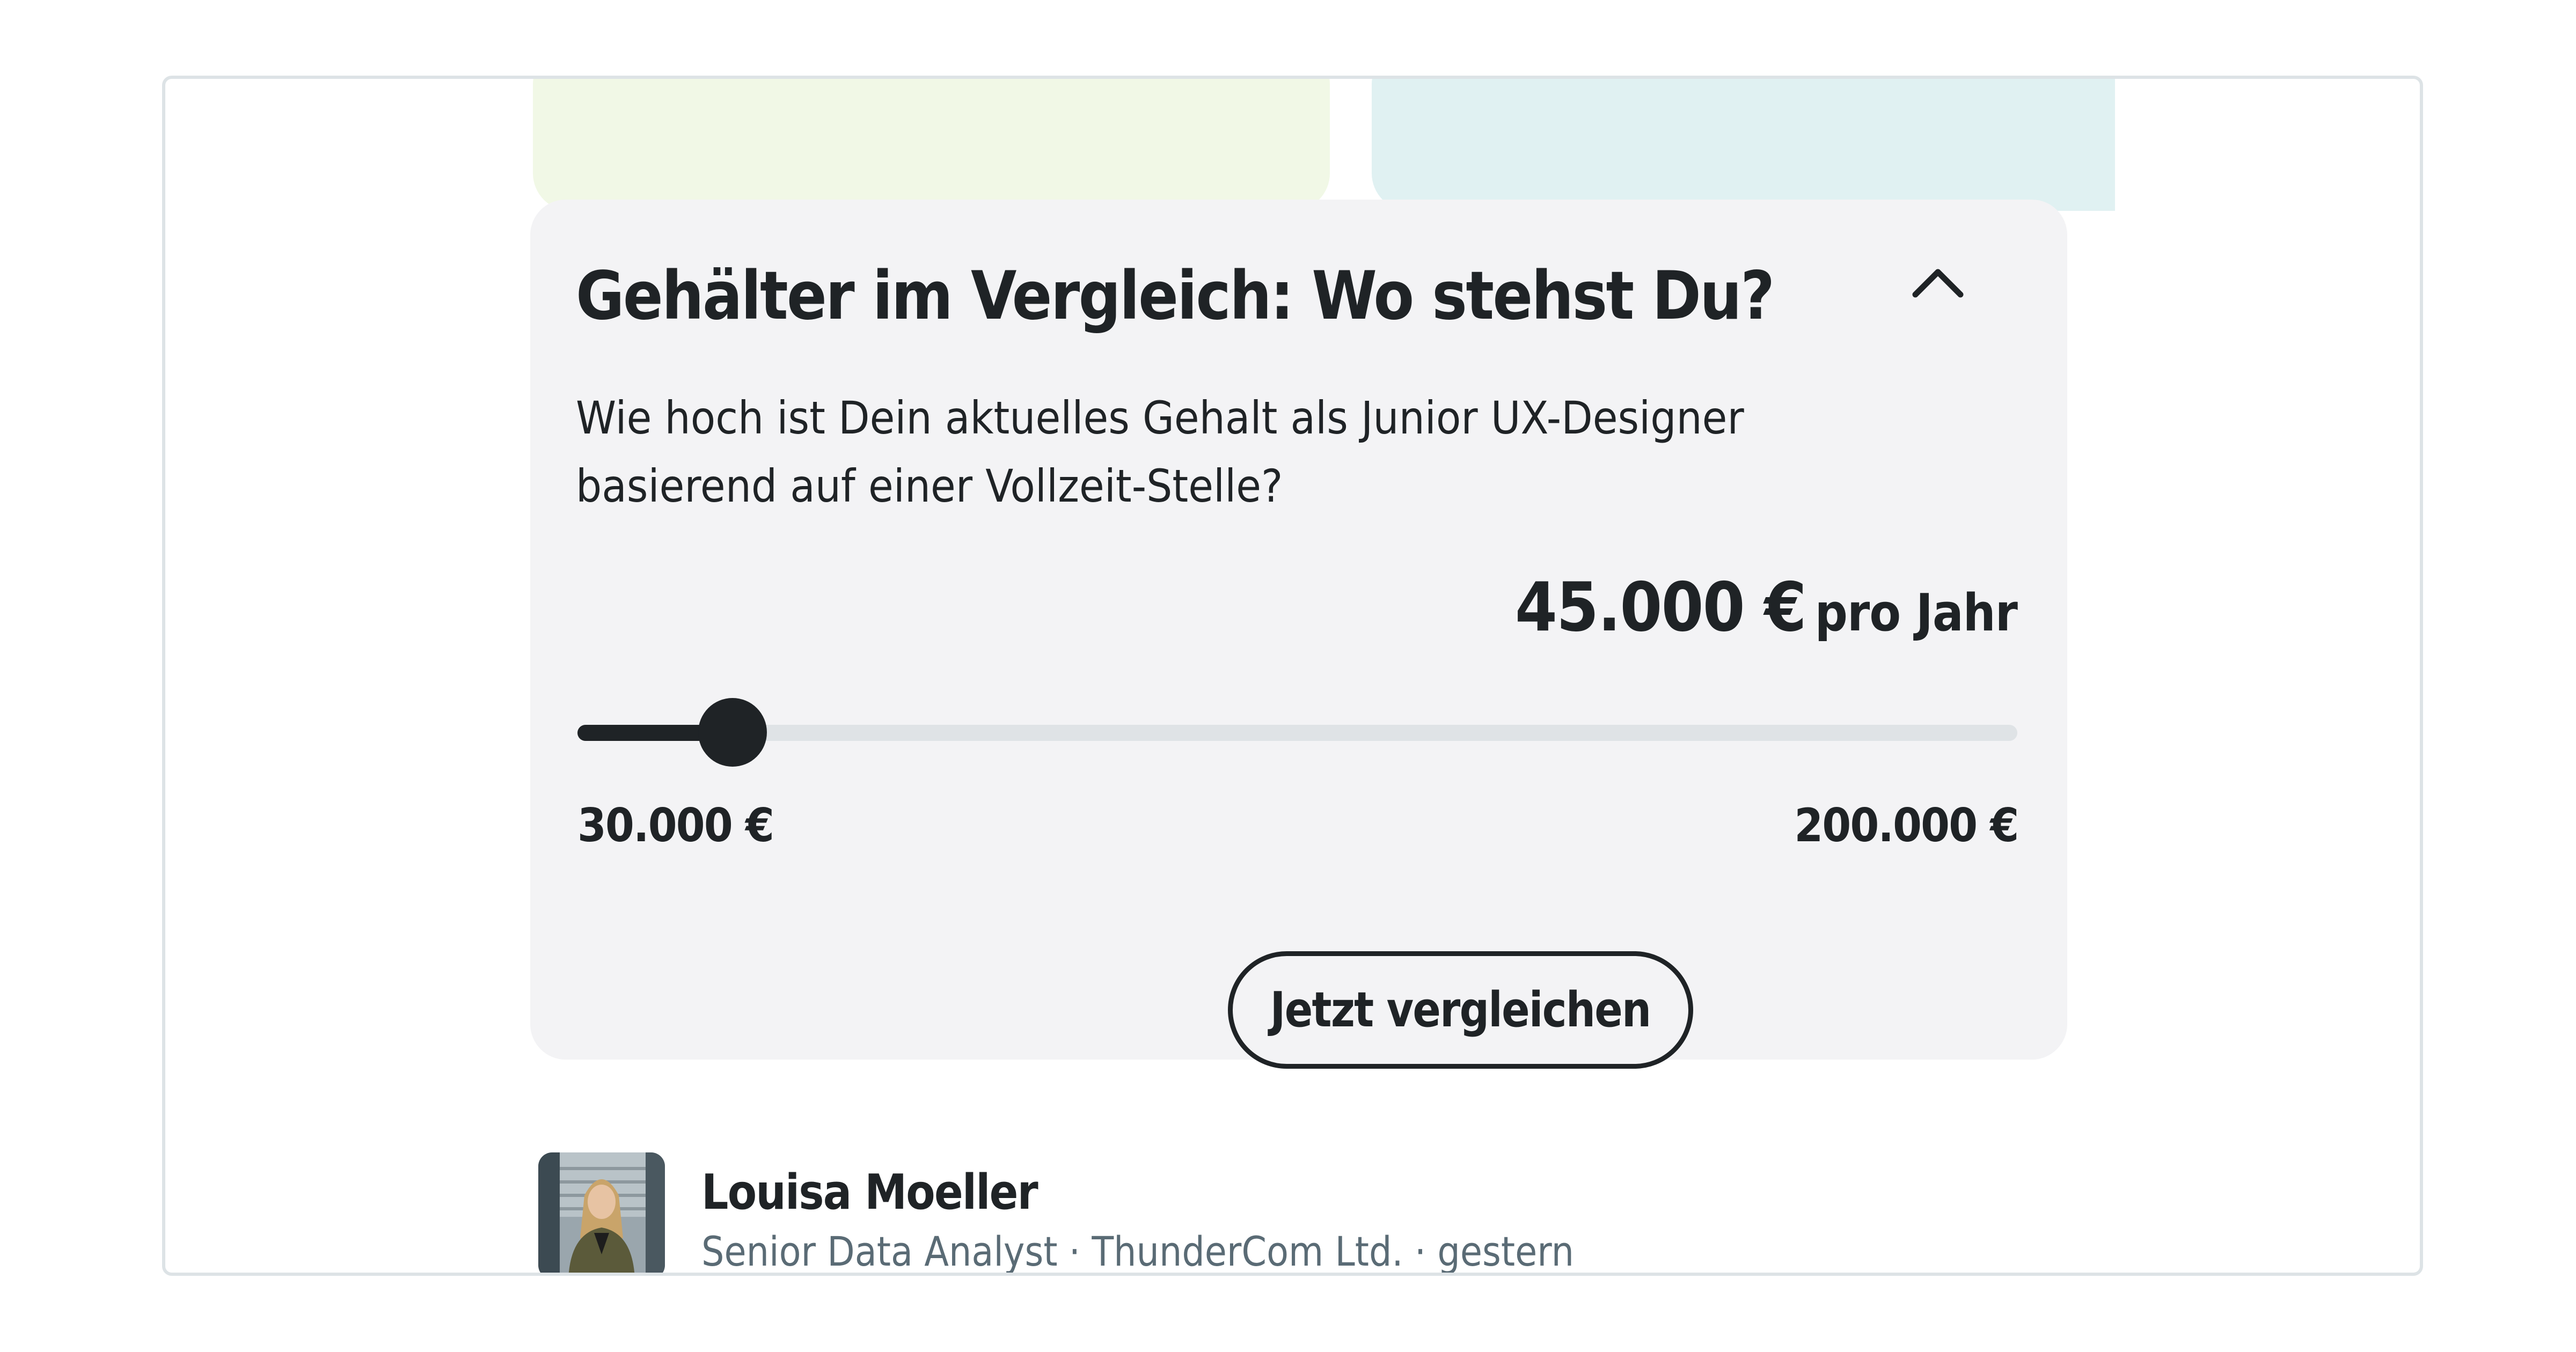 Image resolution: width=2576 pixels, height=1352 pixels. What do you see at coordinates (732, 732) in the screenshot?
I see `salary-slider-thumb` at bounding box center [732, 732].